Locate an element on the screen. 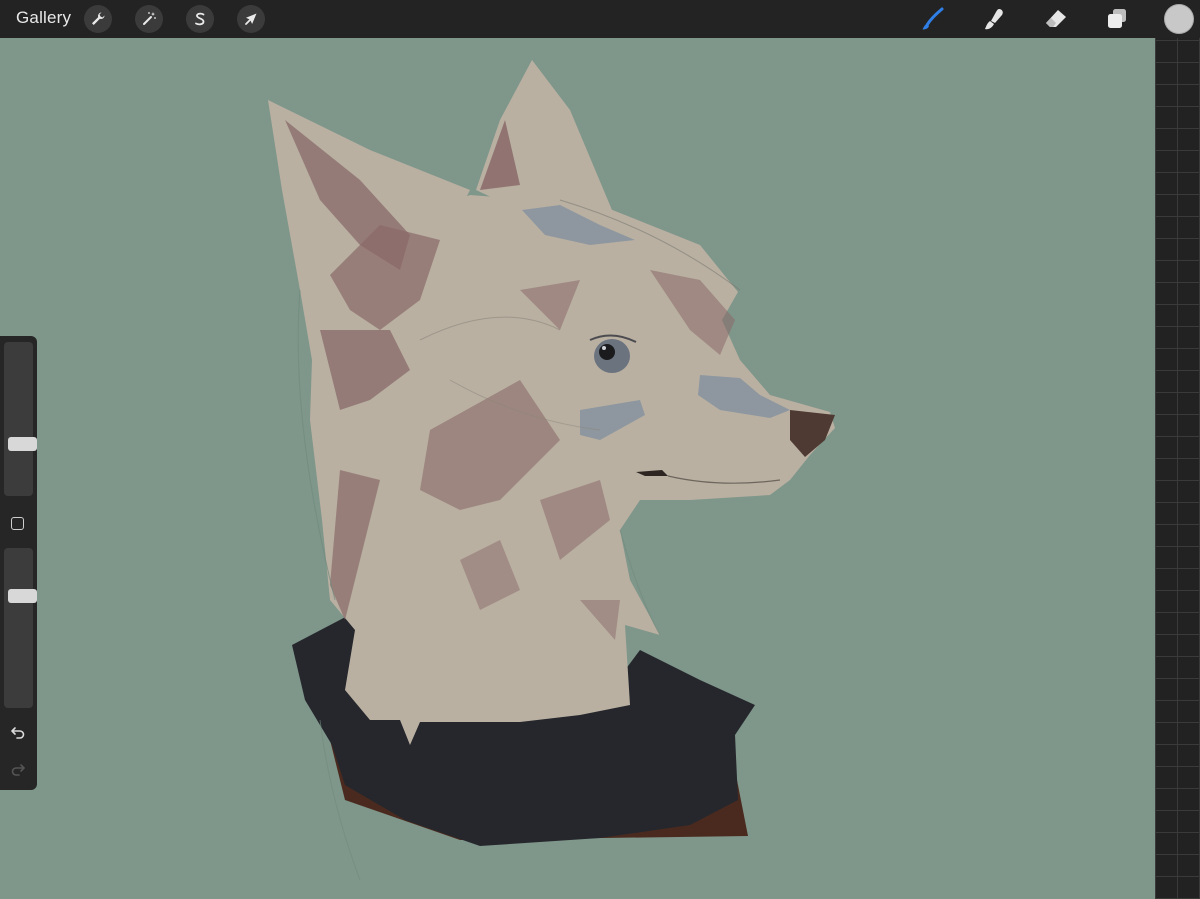  magic-wand-icon is located at coordinates (149, 18).